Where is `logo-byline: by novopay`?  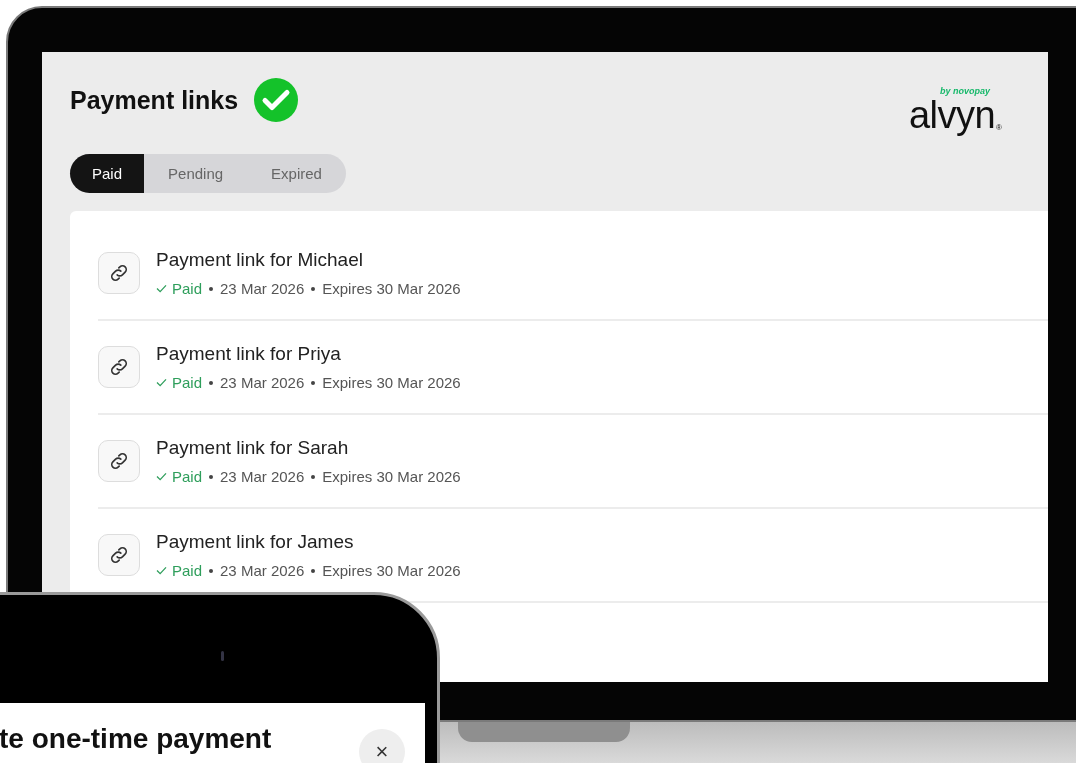
logo-byline: by novopay is located at coordinates (965, 91).